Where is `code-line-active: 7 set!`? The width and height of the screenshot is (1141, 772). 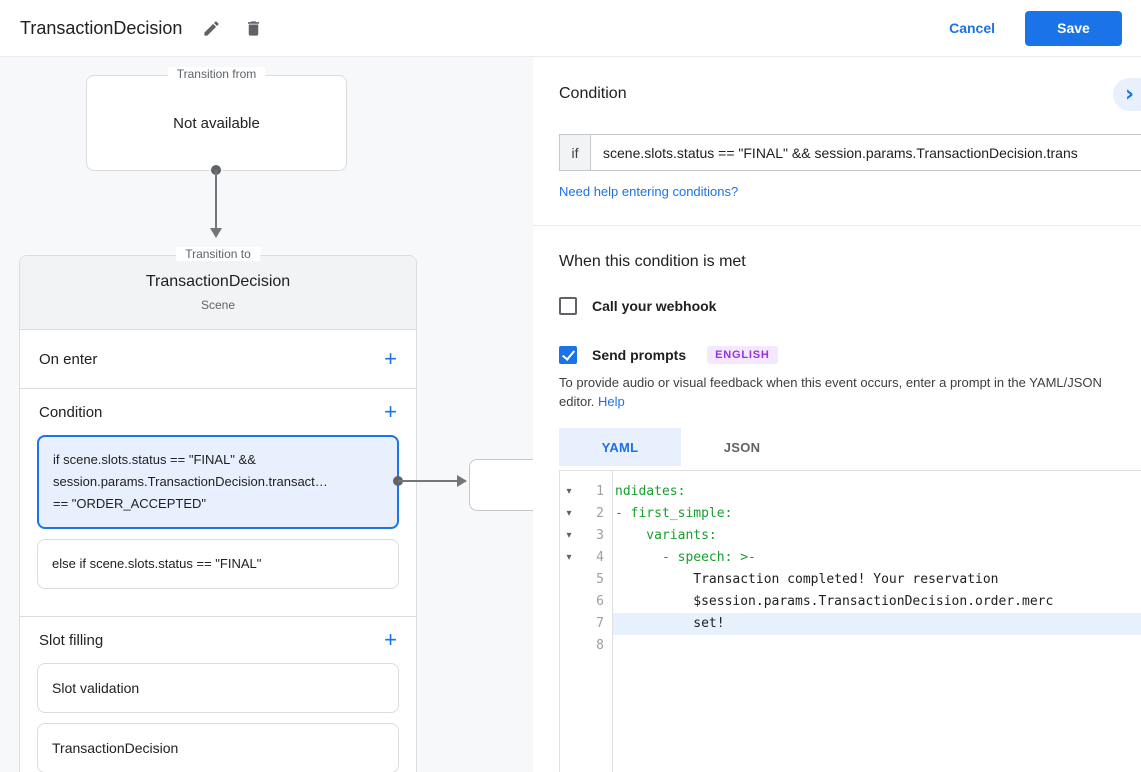
code-line-active: 7 set! is located at coordinates (850, 624).